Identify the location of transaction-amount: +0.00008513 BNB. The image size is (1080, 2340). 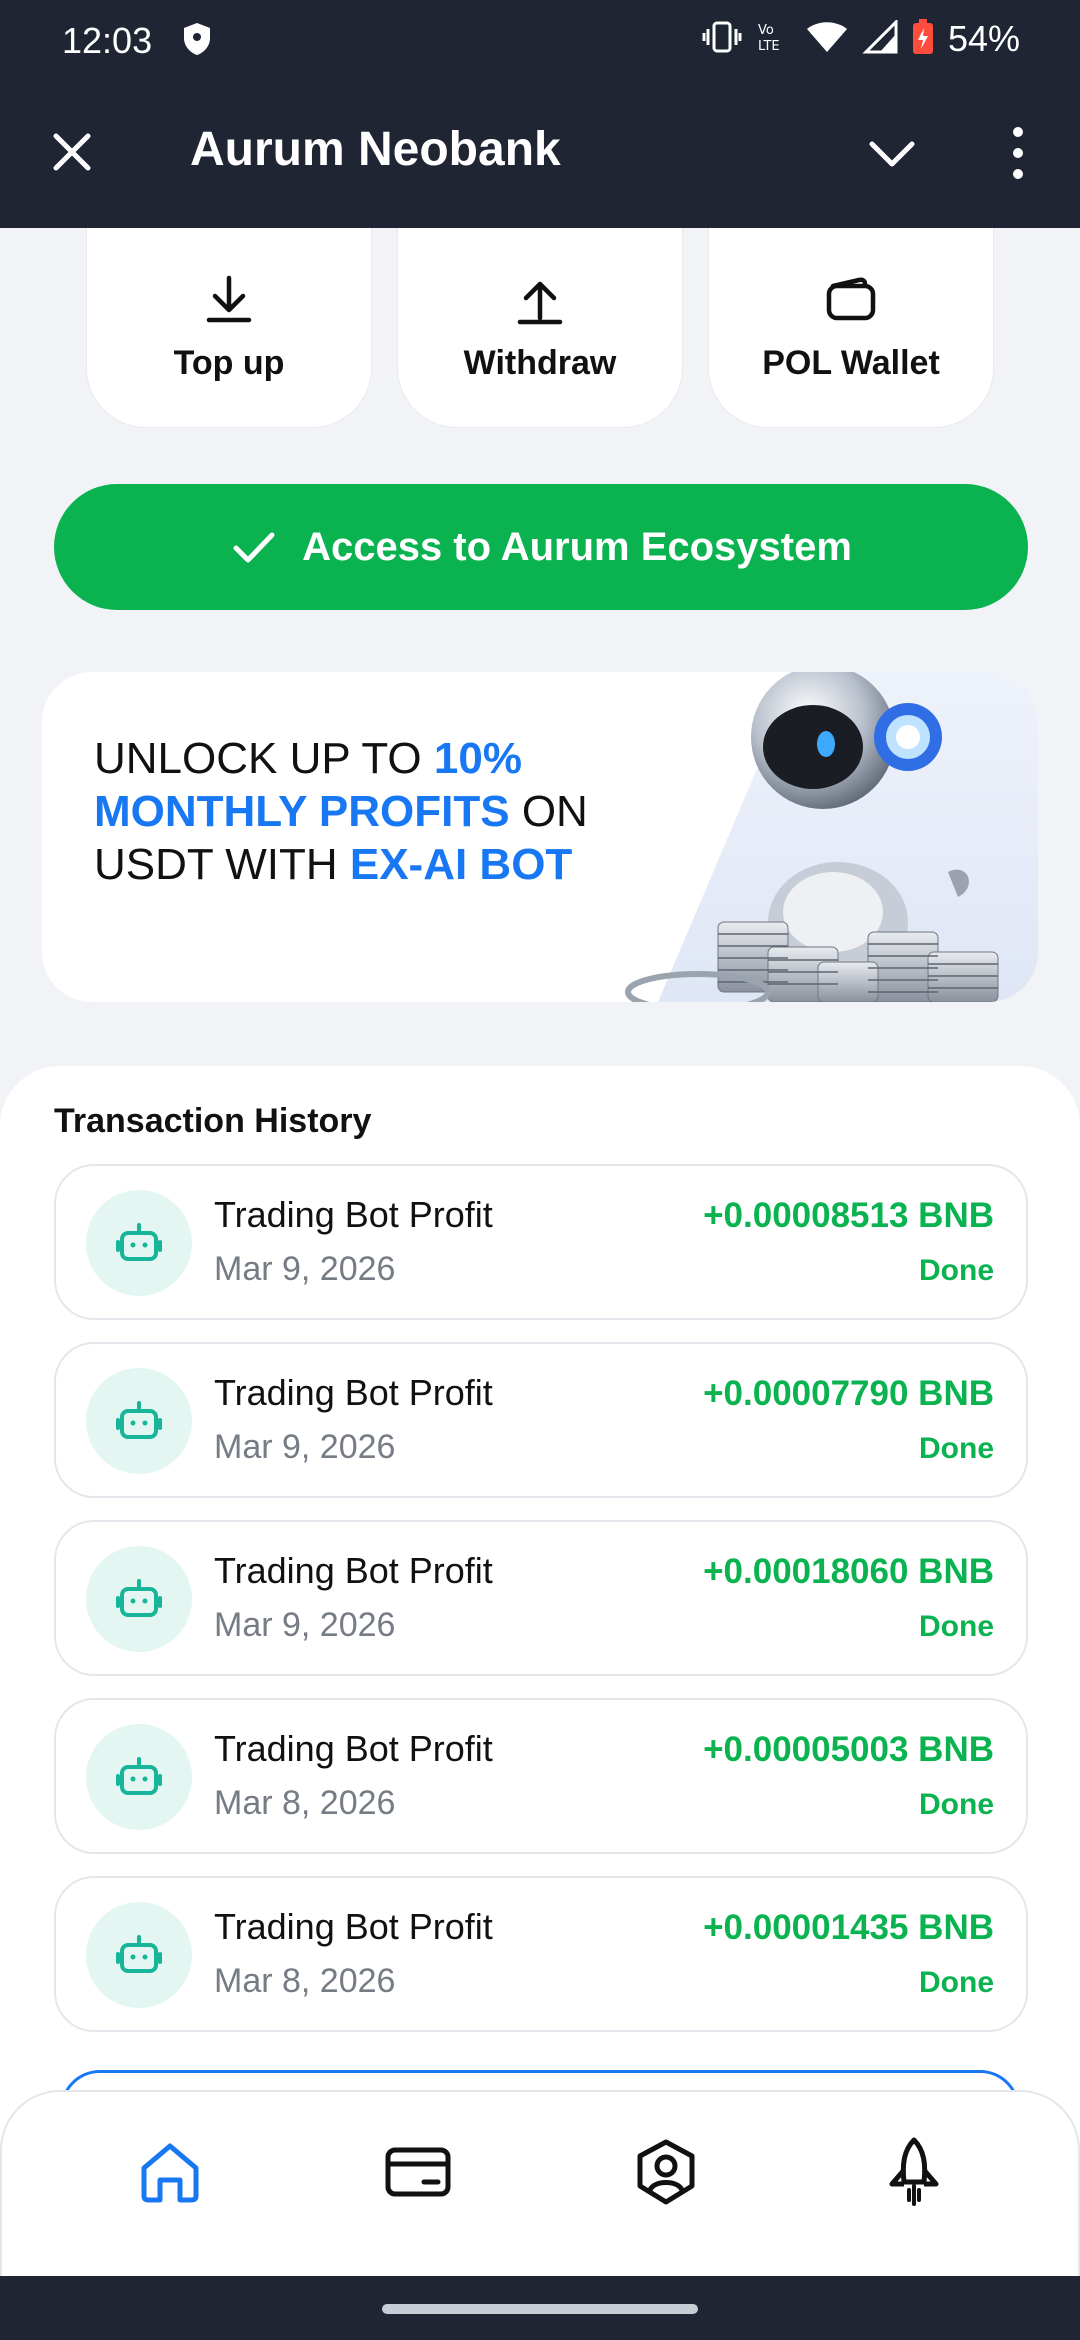
(848, 1215).